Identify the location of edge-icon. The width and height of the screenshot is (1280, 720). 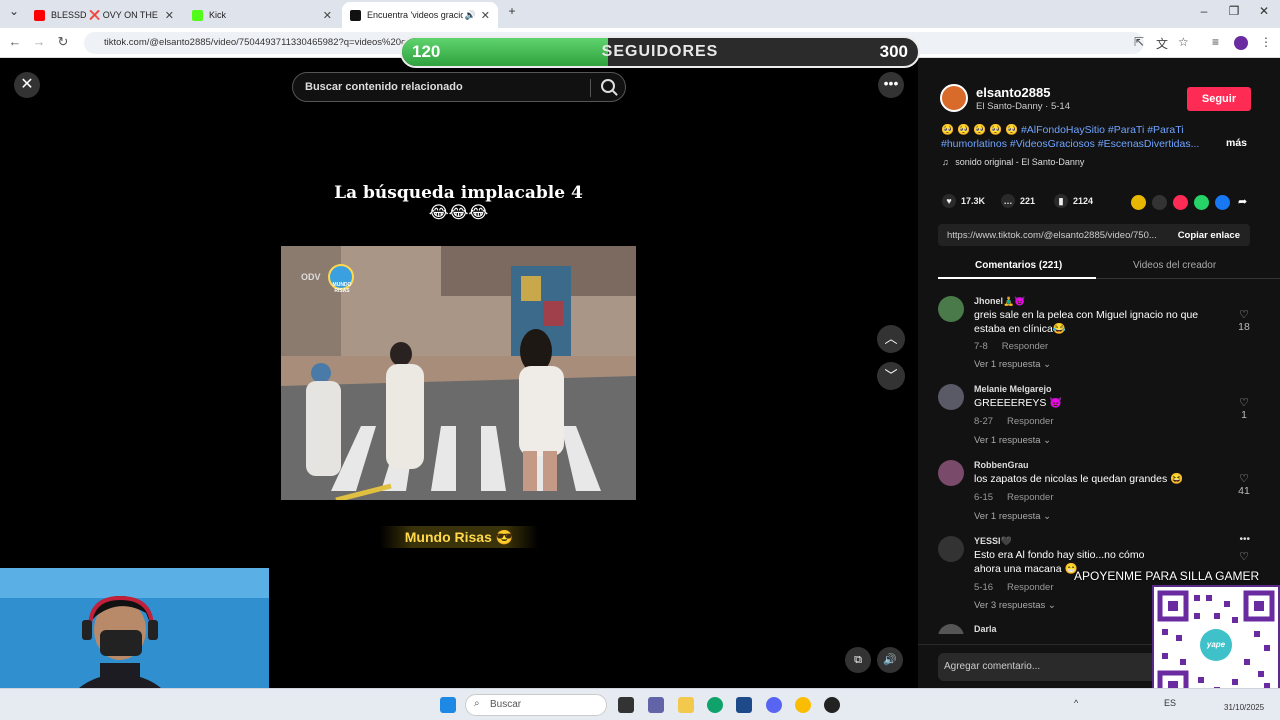
(715, 705).